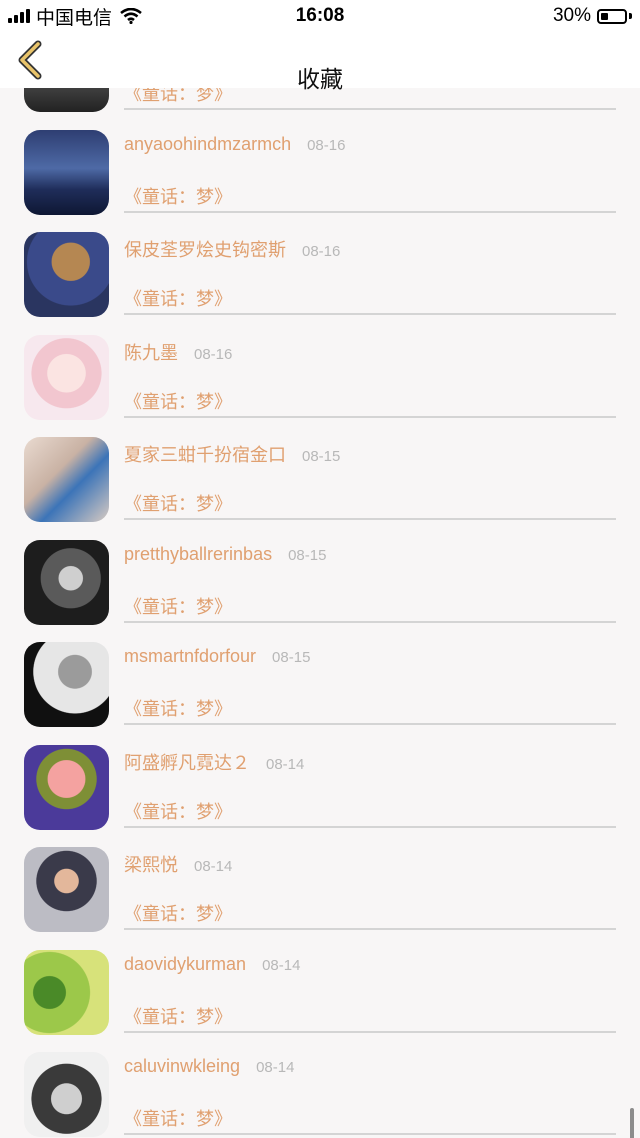 This screenshot has width=640, height=1138. What do you see at coordinates (320, 589) in the screenshot?
I see `list-item: pretthyballrerinbas 08-15 《童话：梦》` at bounding box center [320, 589].